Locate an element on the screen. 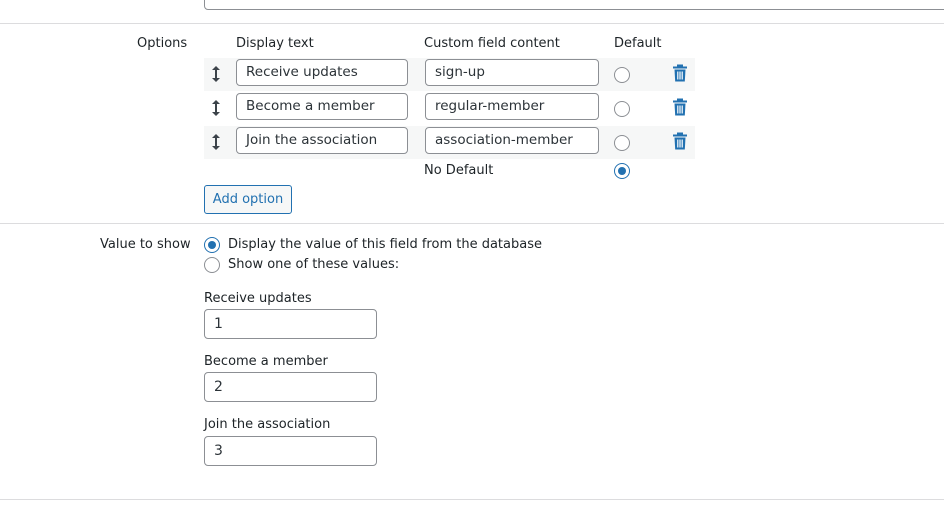 Image resolution: width=944 pixels, height=506 pixels. display-db-value-radio is located at coordinates (212, 245).